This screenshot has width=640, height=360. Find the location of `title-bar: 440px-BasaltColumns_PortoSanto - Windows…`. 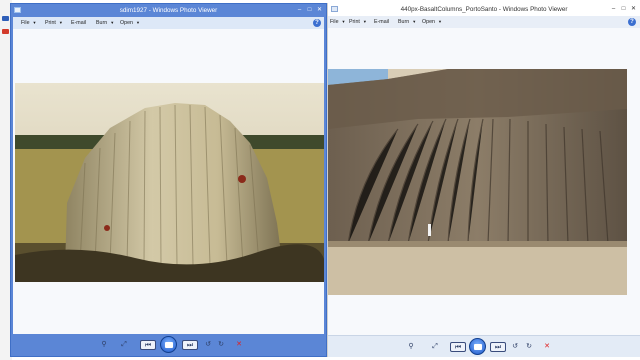

title-bar: 440px-BasaltColumns_PortoSanto - Windows… is located at coordinates (484, 9).